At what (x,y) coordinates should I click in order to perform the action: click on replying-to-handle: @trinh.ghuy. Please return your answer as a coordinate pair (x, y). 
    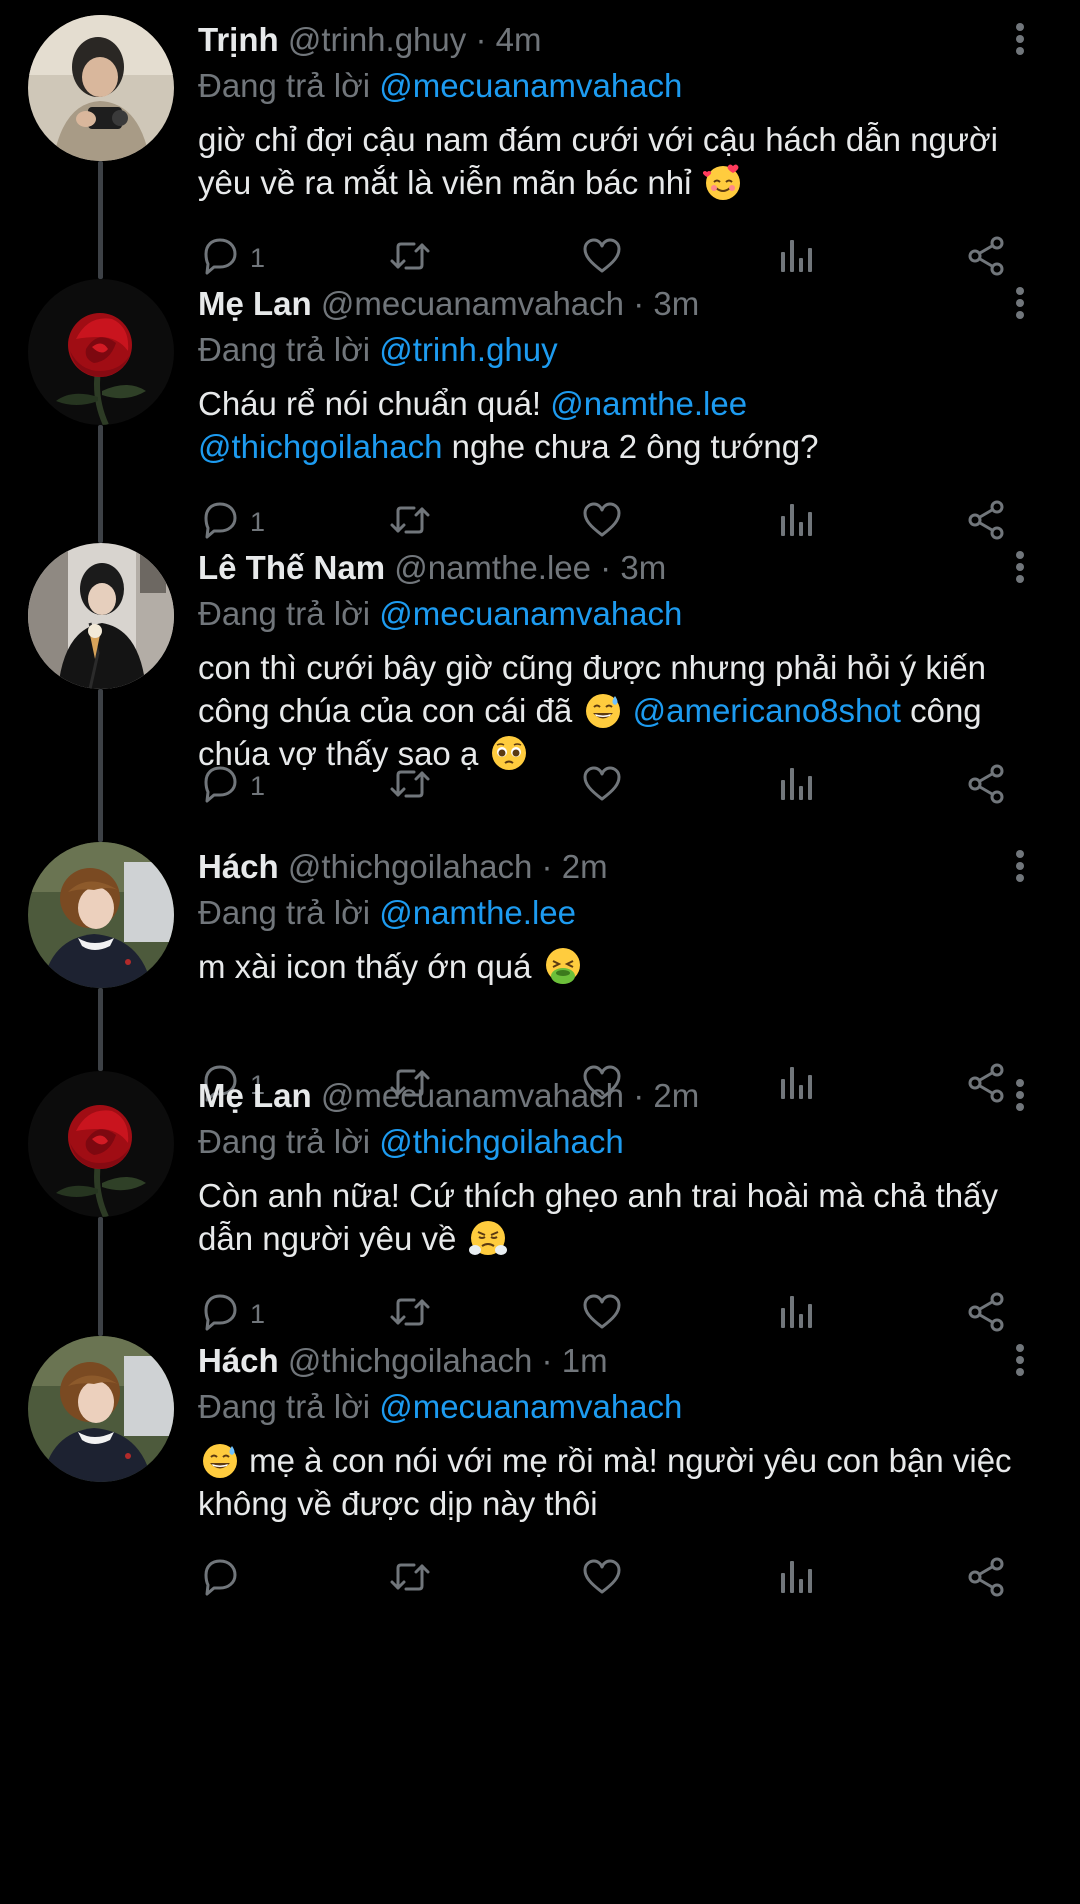
    Looking at the image, I should click on (468, 349).